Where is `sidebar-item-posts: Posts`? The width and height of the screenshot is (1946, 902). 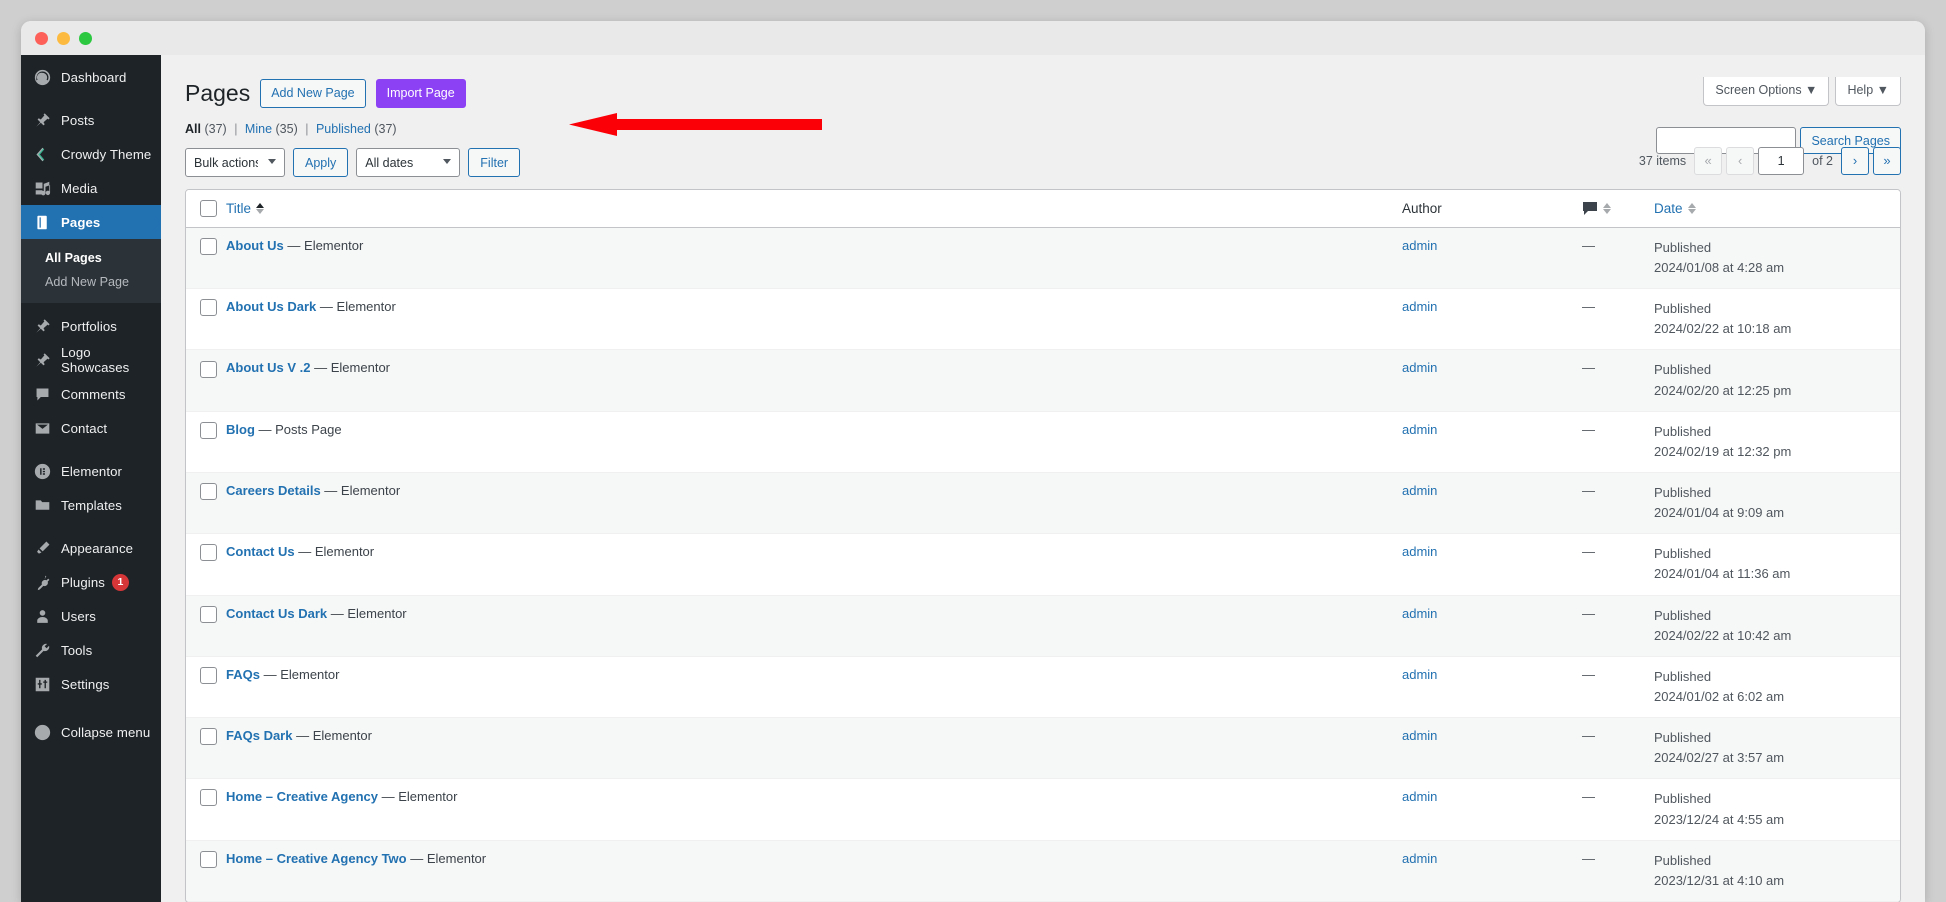 sidebar-item-posts: Posts is located at coordinates (91, 120).